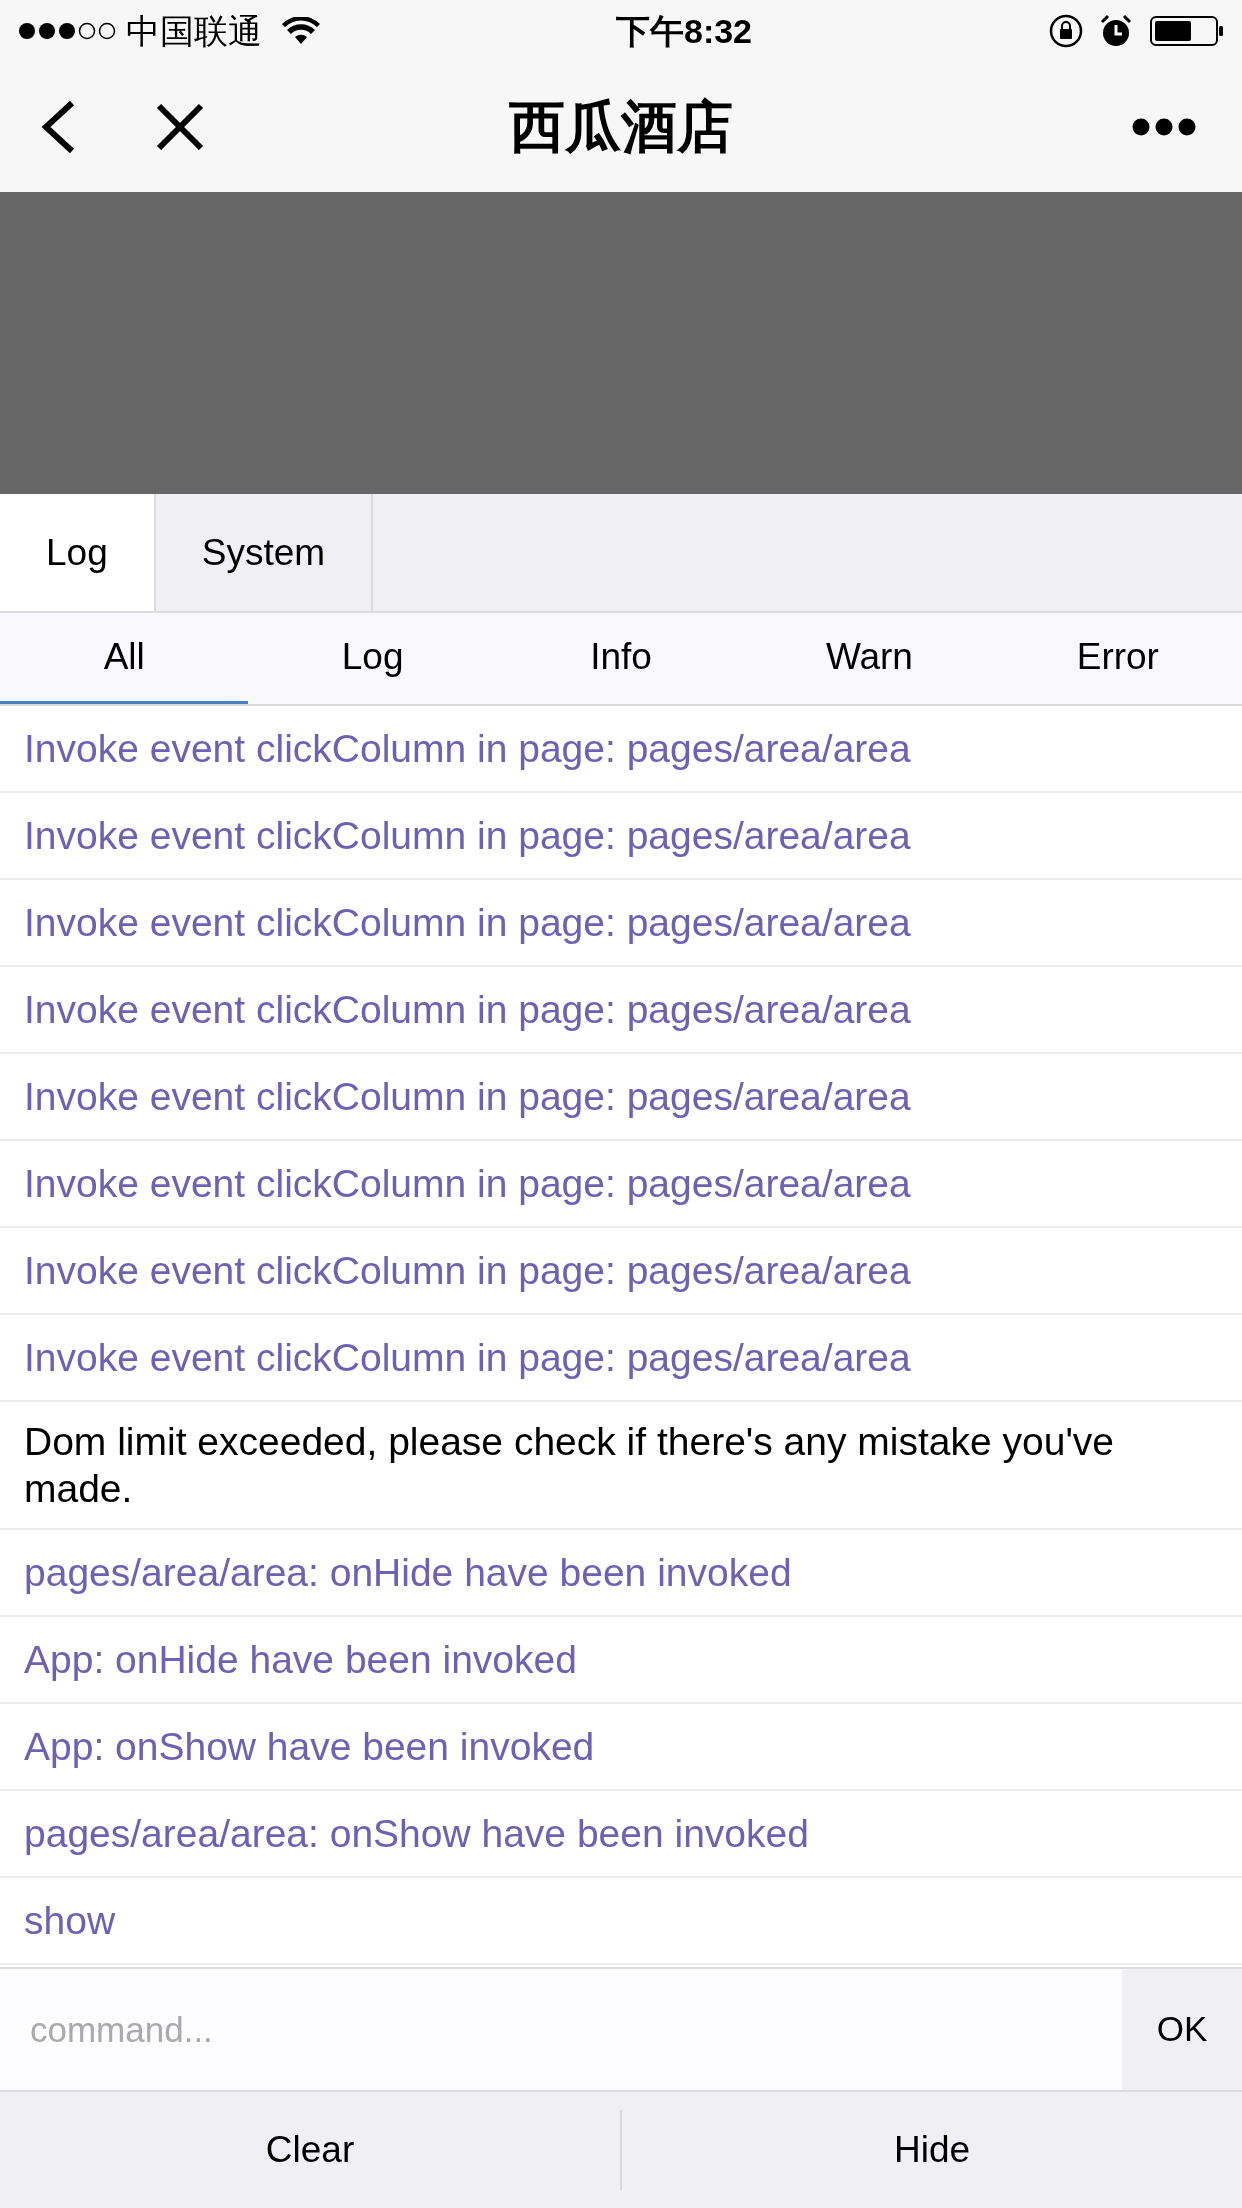 This screenshot has height=2208, width=1242. What do you see at coordinates (180, 127) in the screenshot?
I see `close-icon` at bounding box center [180, 127].